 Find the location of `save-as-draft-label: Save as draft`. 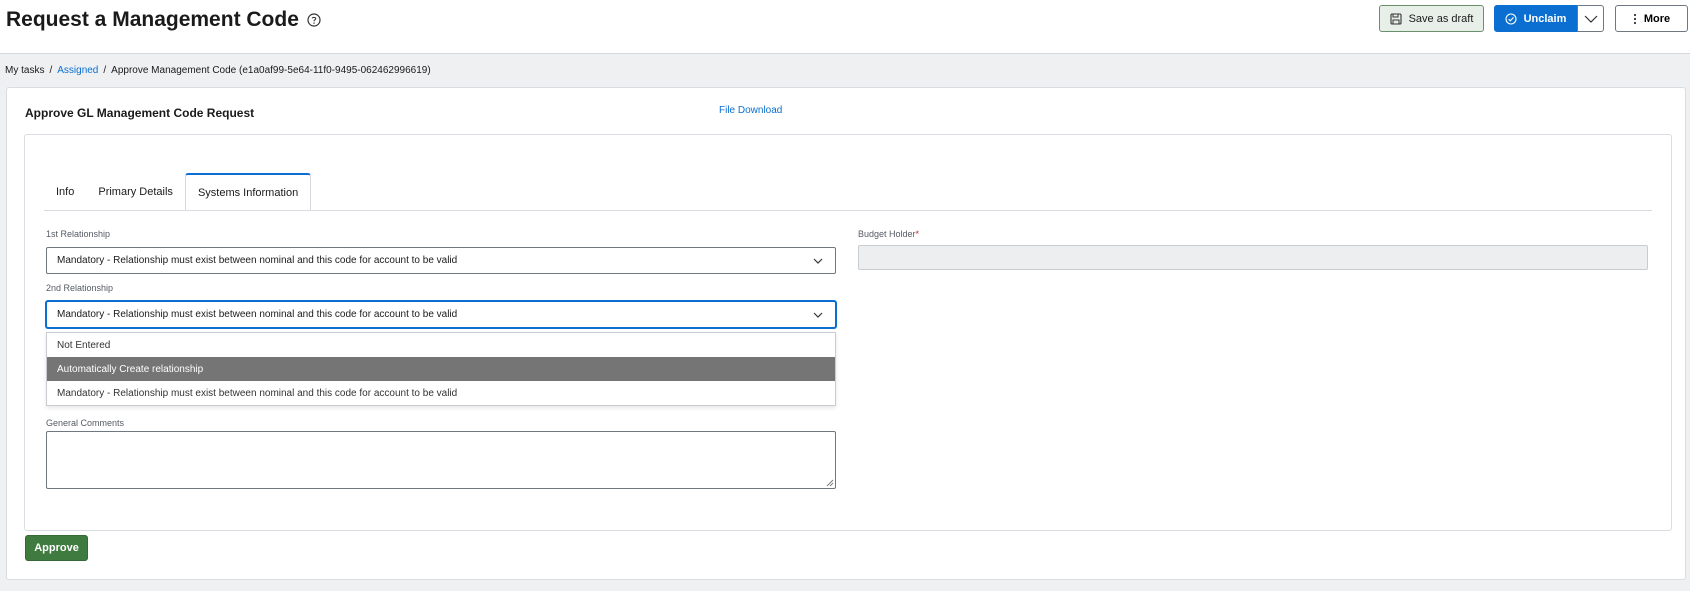

save-as-draft-label: Save as draft is located at coordinates (1441, 18).